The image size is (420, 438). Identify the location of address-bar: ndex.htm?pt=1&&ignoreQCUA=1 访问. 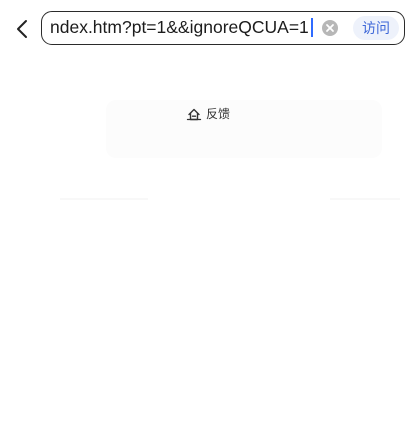
(223, 28).